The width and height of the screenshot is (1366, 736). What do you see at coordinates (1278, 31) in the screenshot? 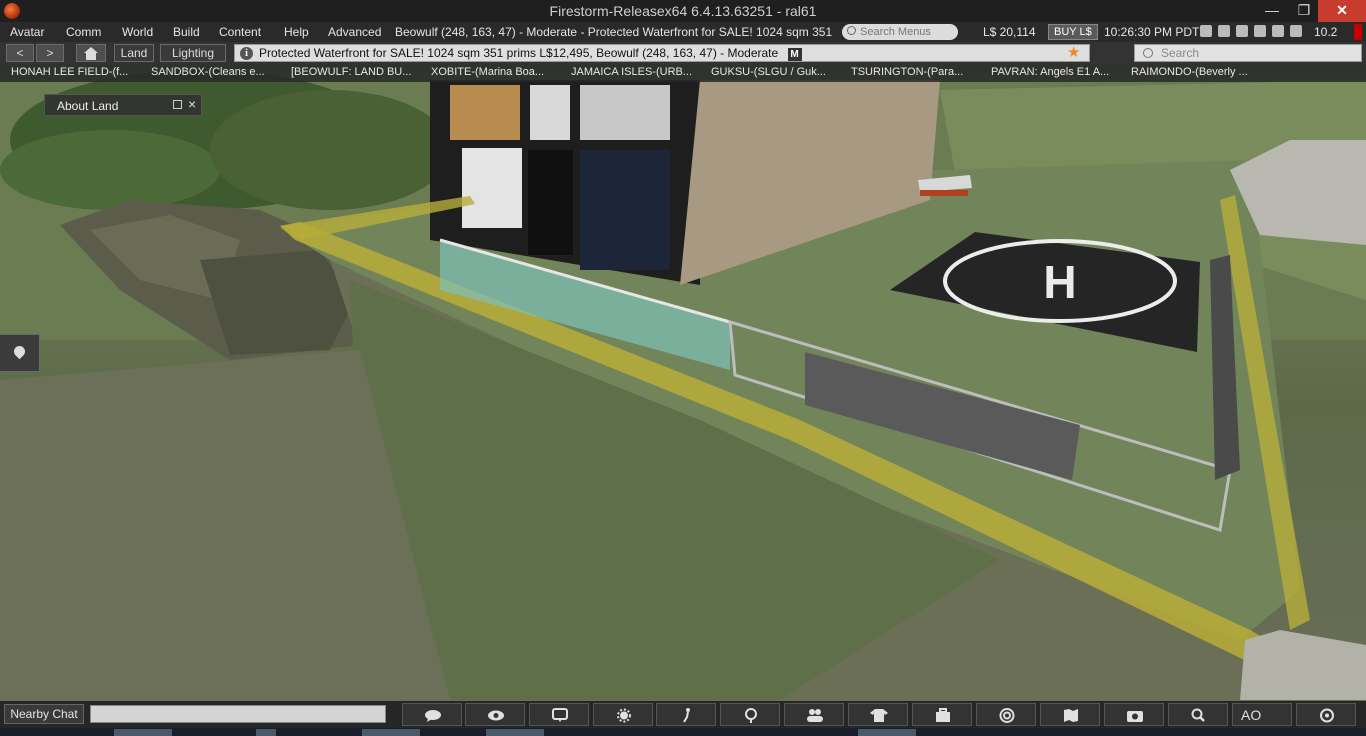
I see `film-icon` at bounding box center [1278, 31].